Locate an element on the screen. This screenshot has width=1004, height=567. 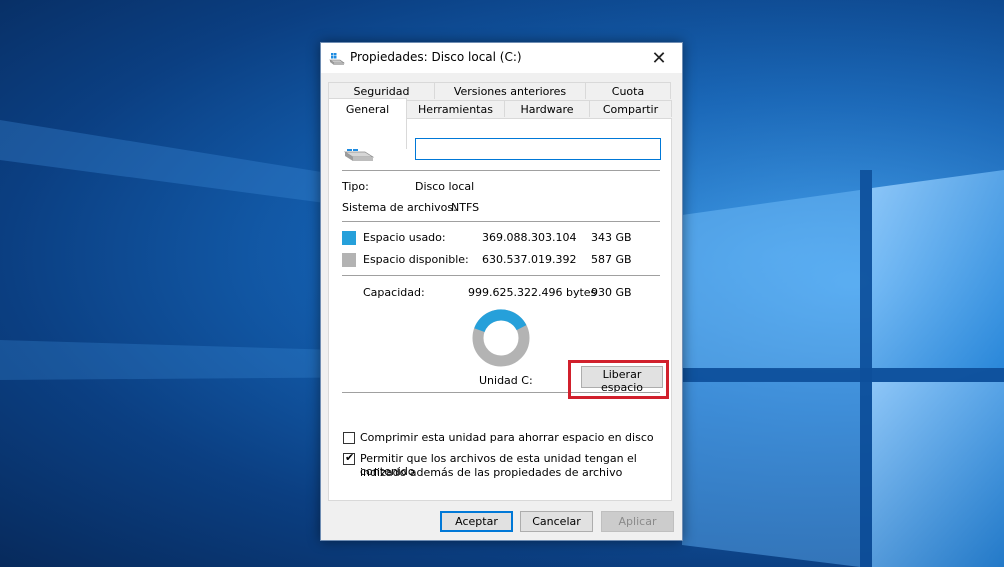
compress-checkbox is located at coordinates (349, 438).